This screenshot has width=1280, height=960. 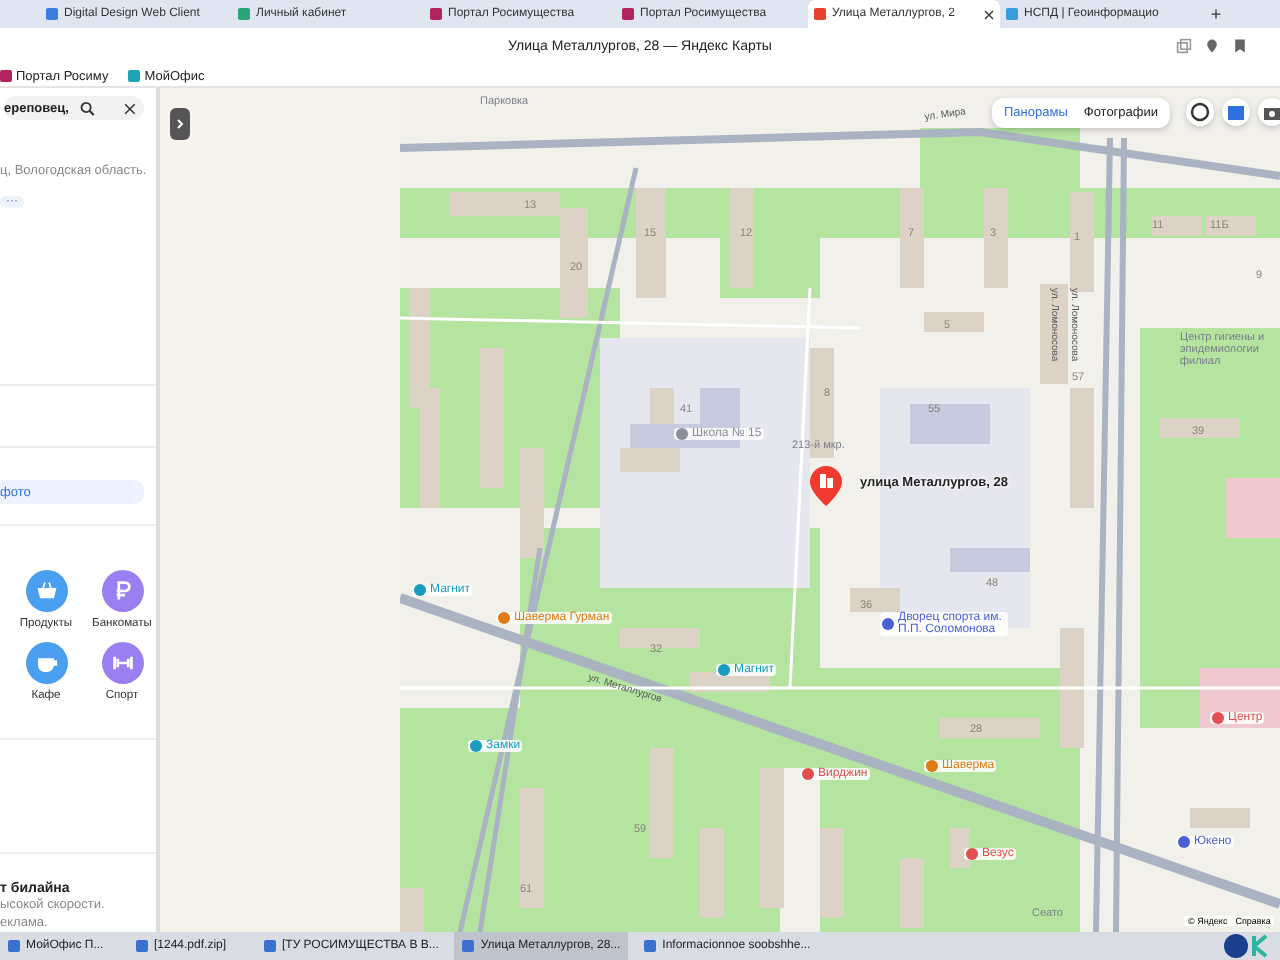 What do you see at coordinates (1216, 14) in the screenshot?
I see `new-tab-button: +` at bounding box center [1216, 14].